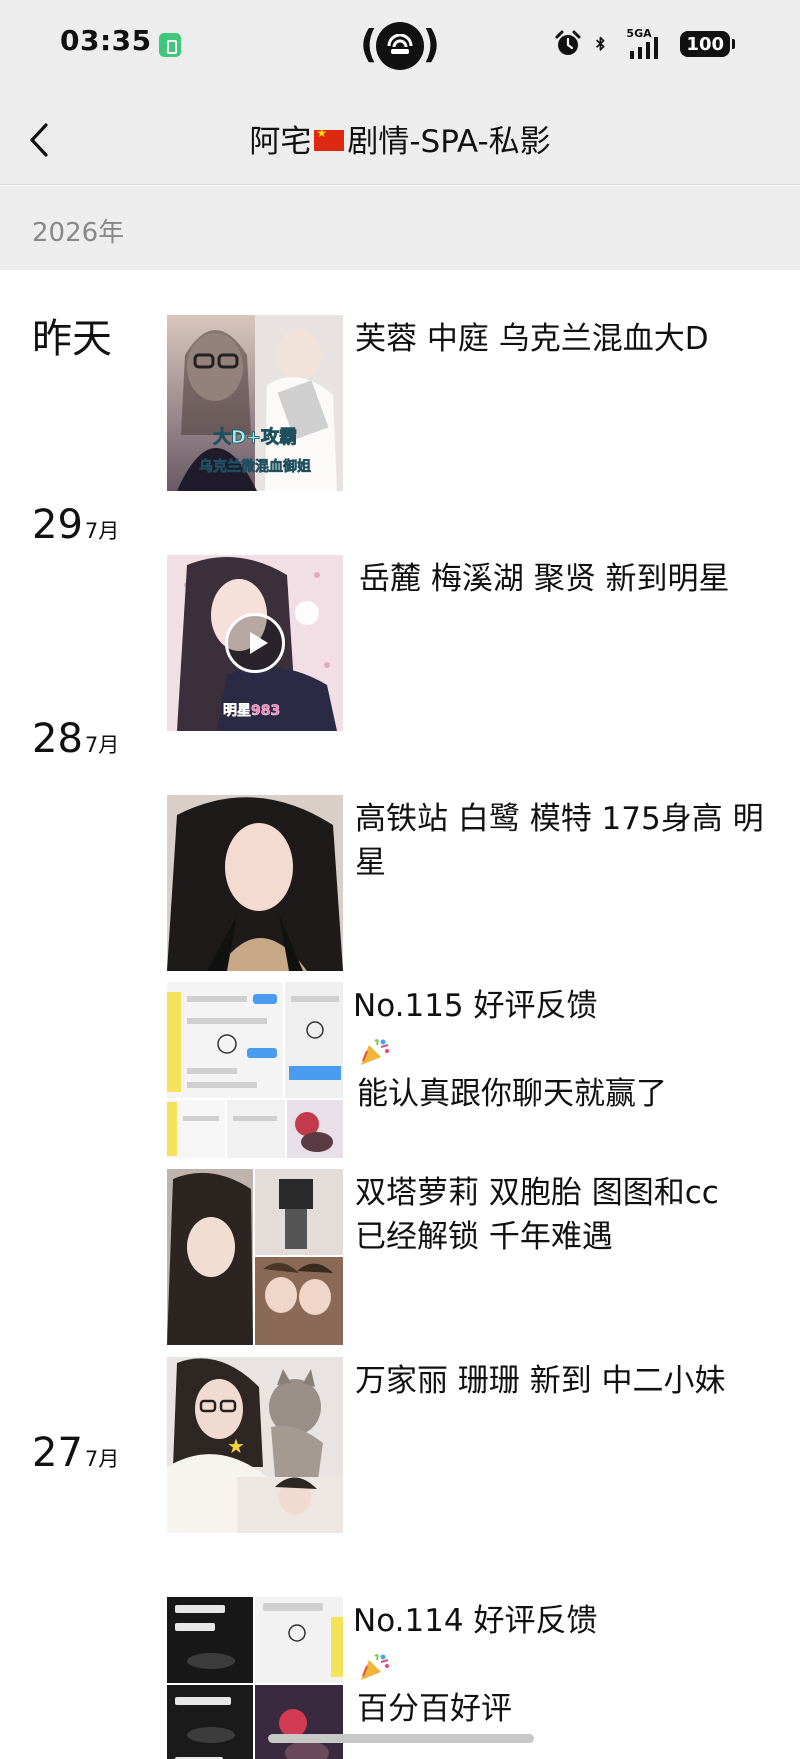 This screenshot has width=800, height=1759. Describe the element at coordinates (570, 841) in the screenshot. I see `post-caption: 高铁站 白鹭 模特 175身高 明 星` at that location.